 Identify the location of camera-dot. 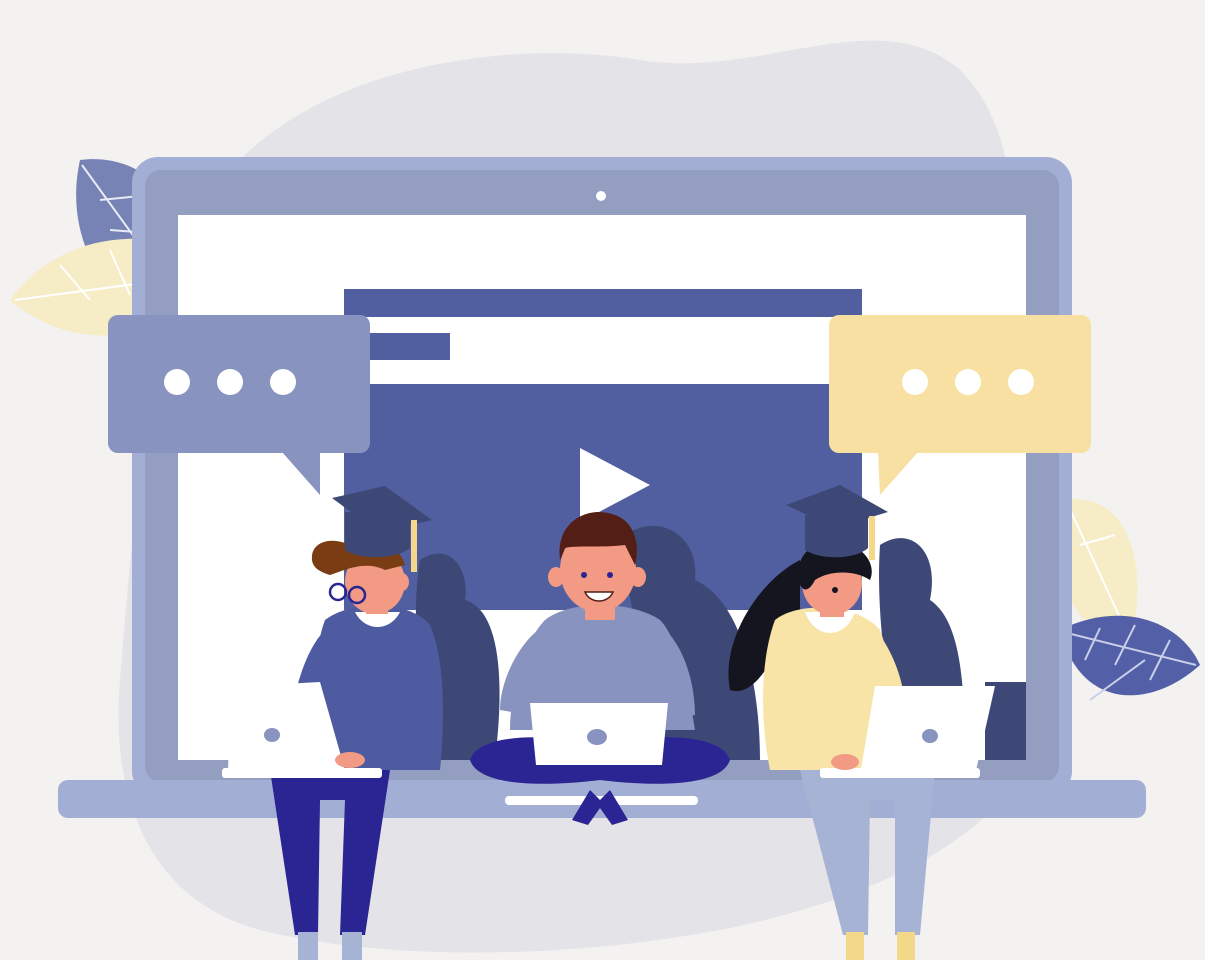
(601, 196).